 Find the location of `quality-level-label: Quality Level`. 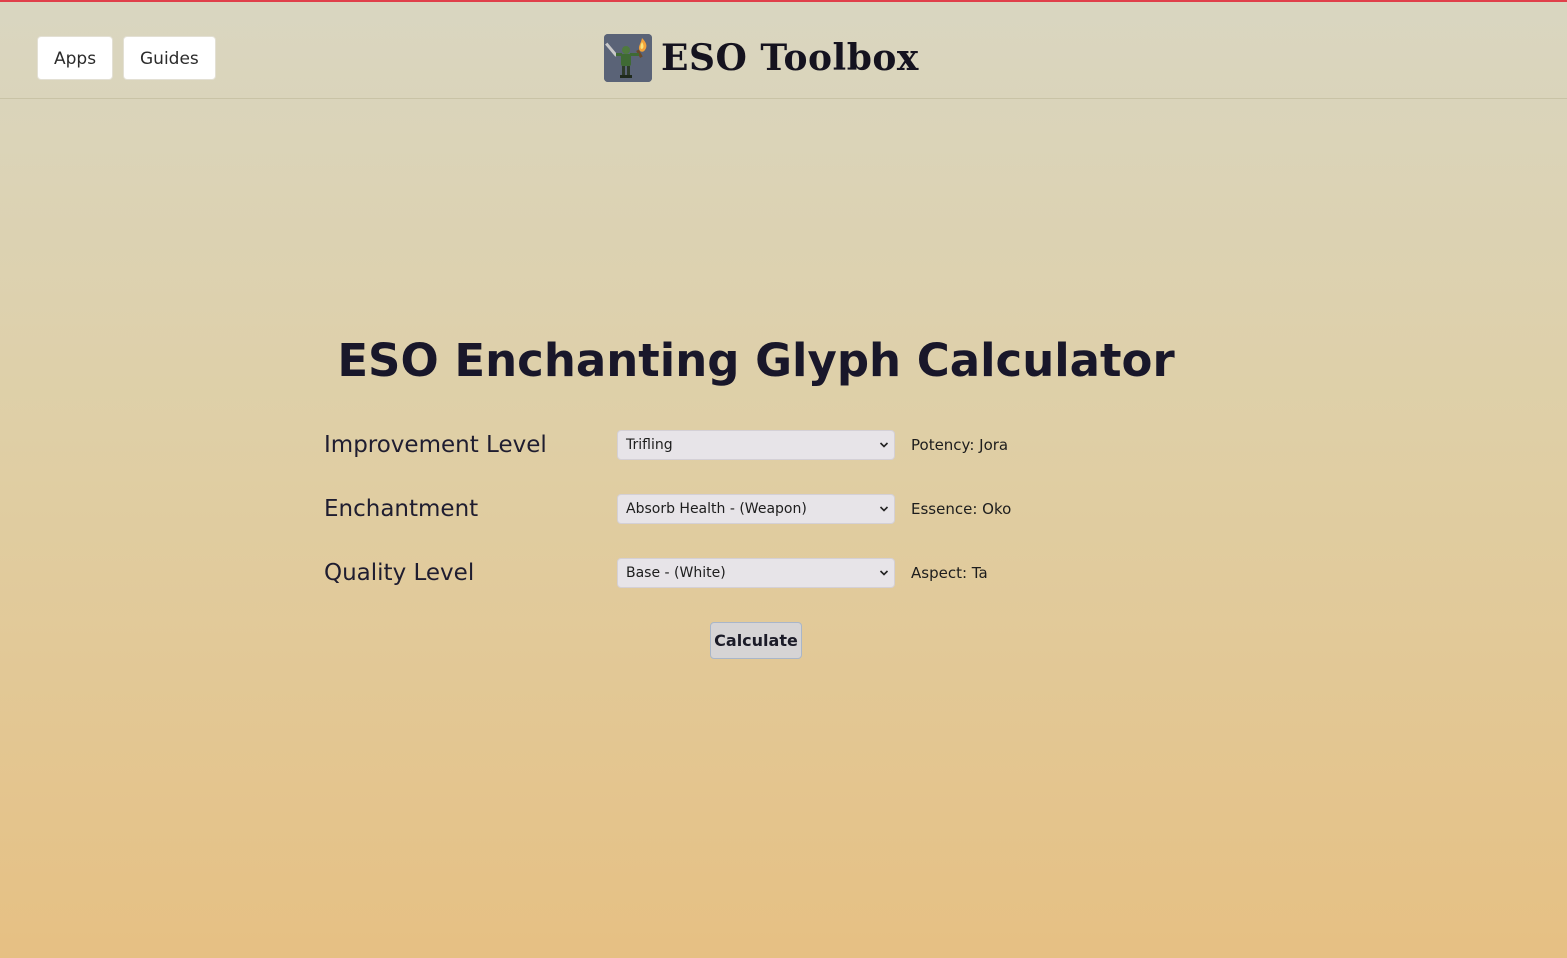

quality-level-label: Quality Level is located at coordinates (399, 573).